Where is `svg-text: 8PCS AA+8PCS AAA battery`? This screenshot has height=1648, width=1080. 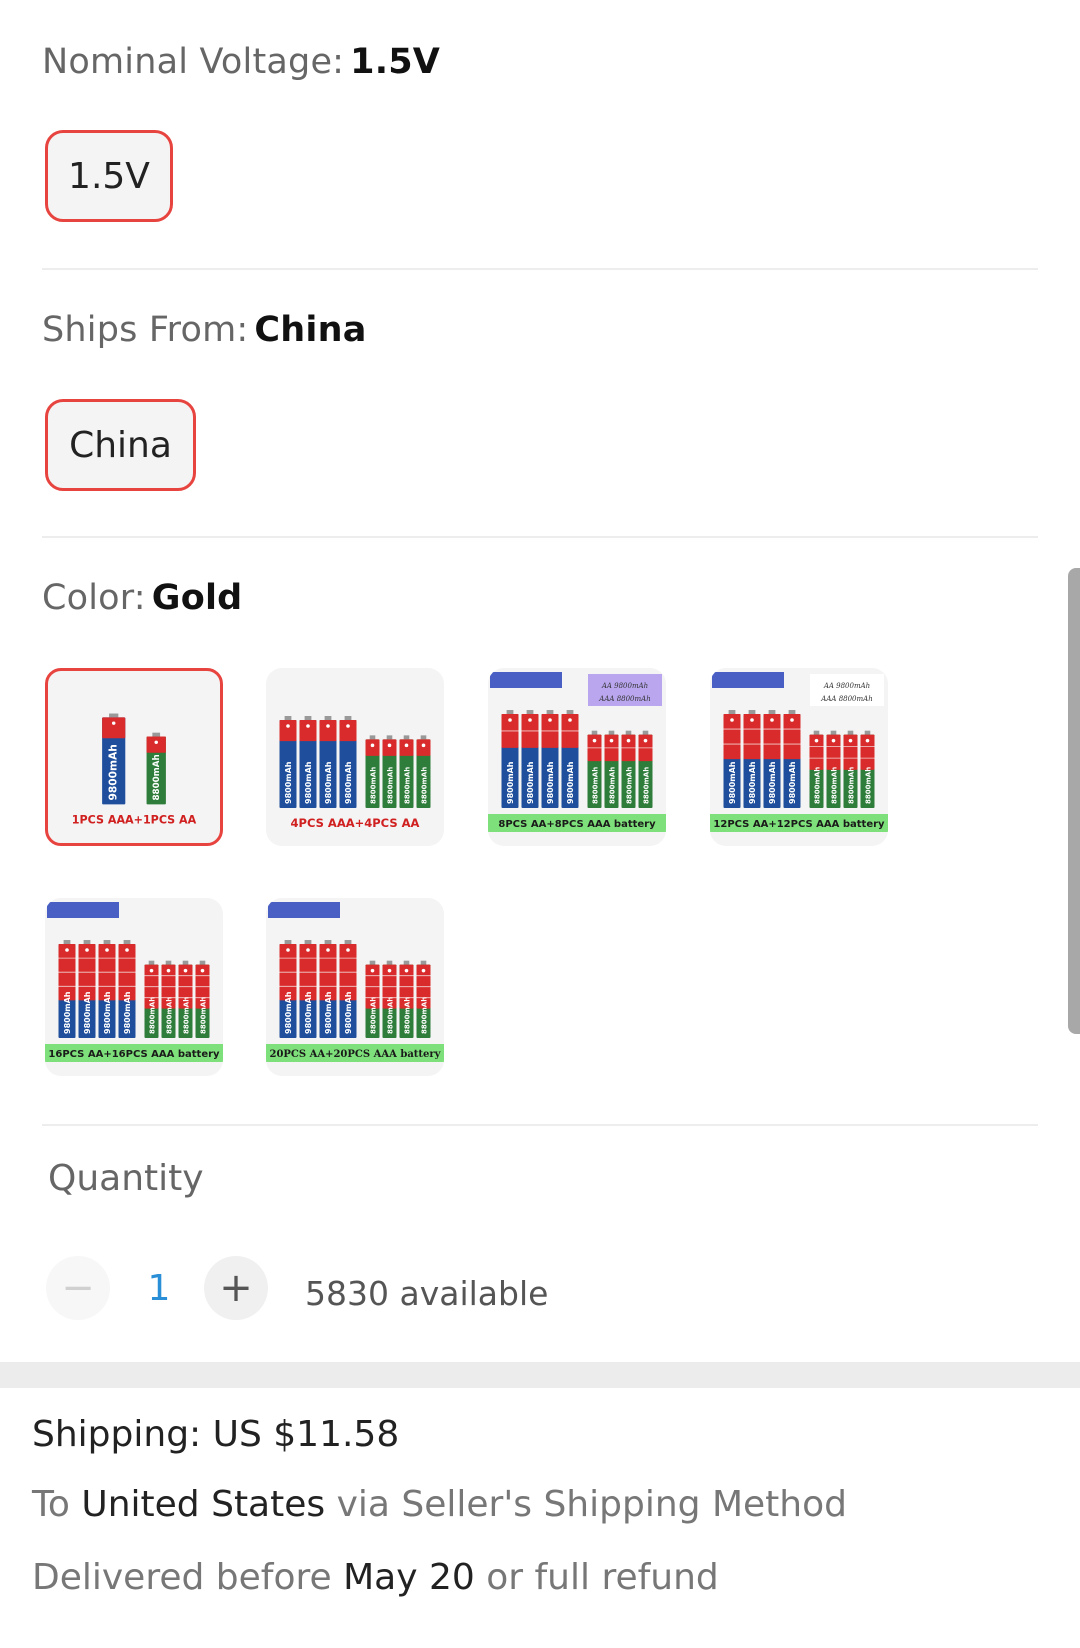 svg-text: 8PCS AA+8PCS AAA battery is located at coordinates (577, 824).